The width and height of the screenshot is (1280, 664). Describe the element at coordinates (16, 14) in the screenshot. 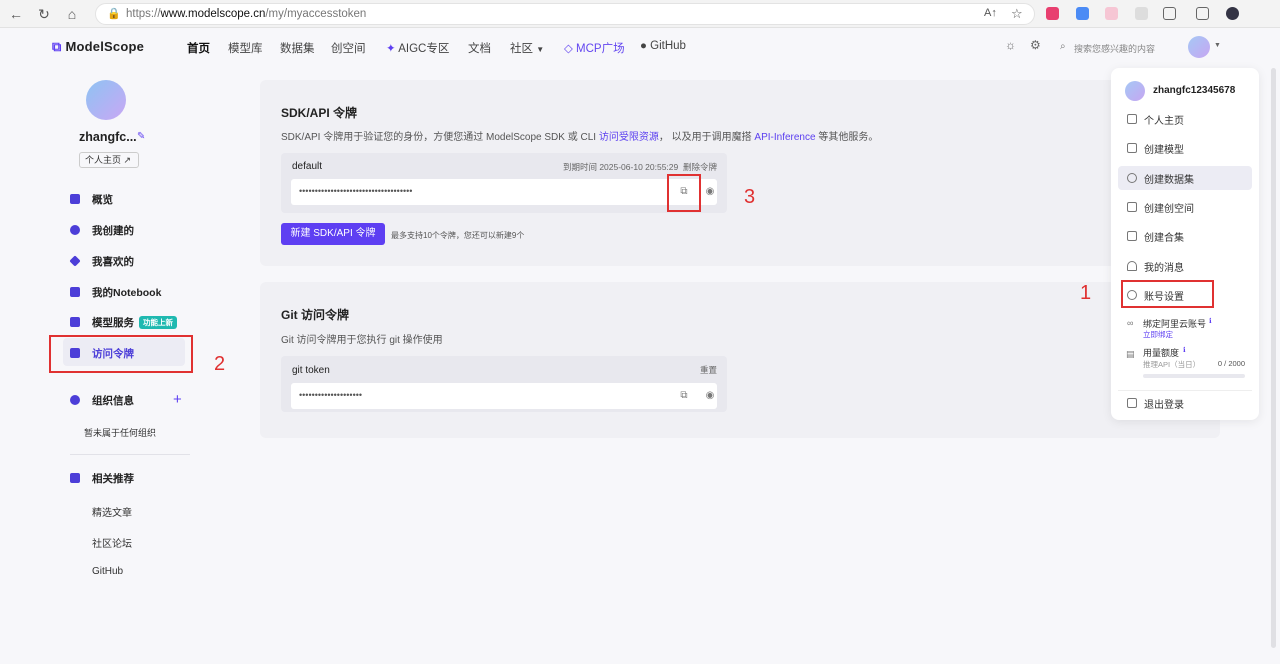

I see `back-icon: ←` at that location.